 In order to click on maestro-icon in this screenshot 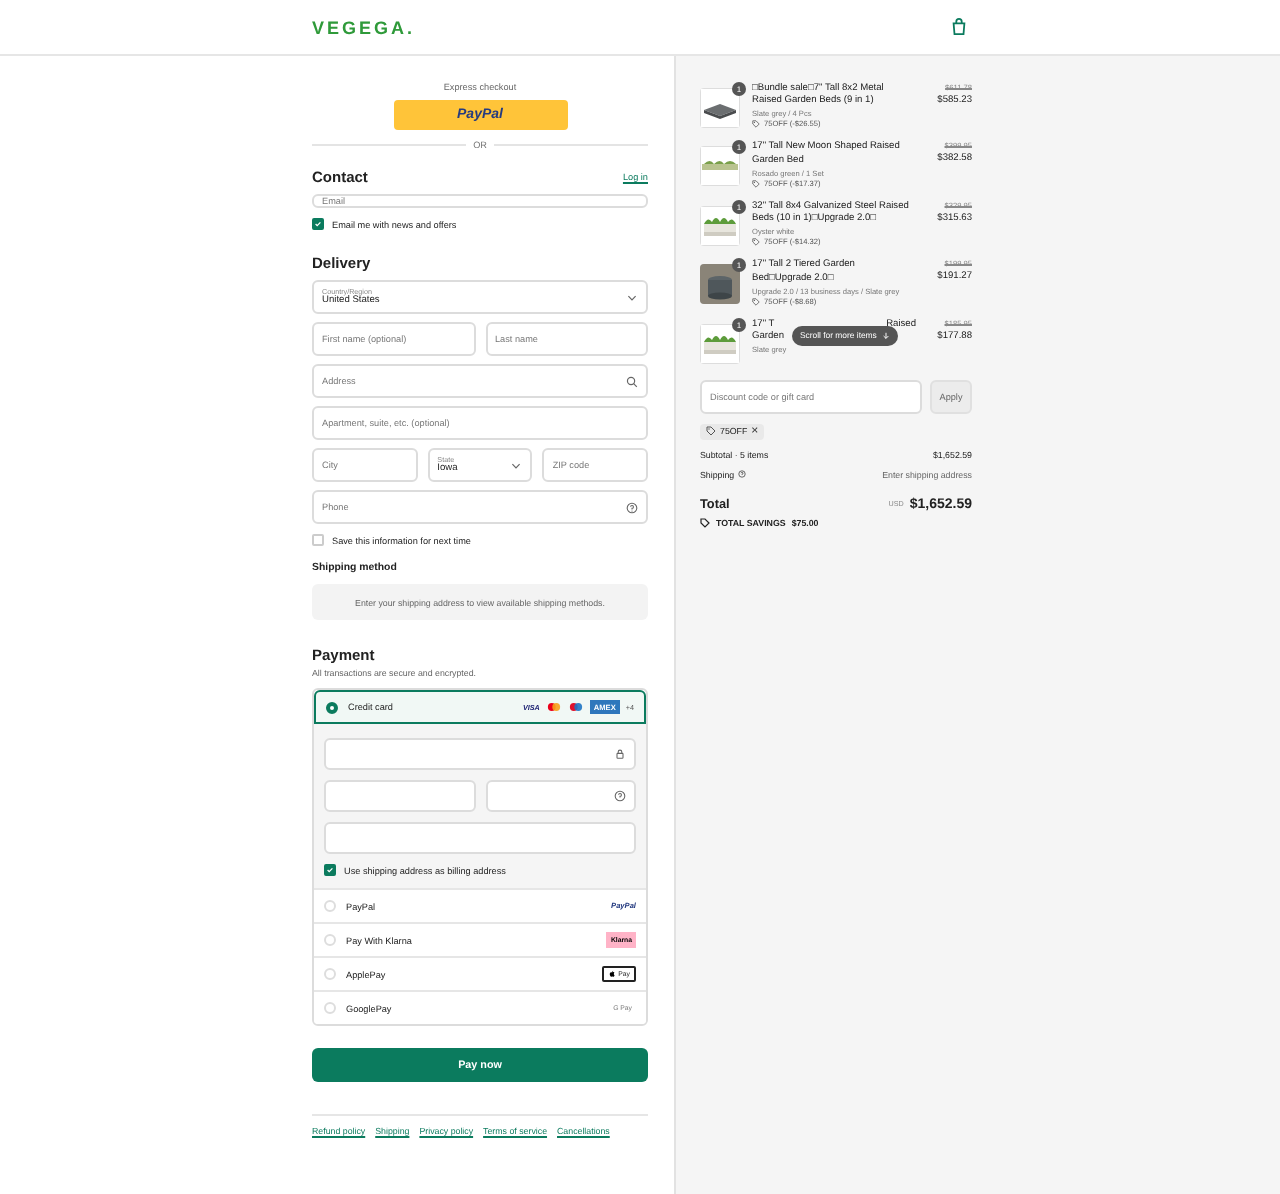, I will do `click(575, 707)`.